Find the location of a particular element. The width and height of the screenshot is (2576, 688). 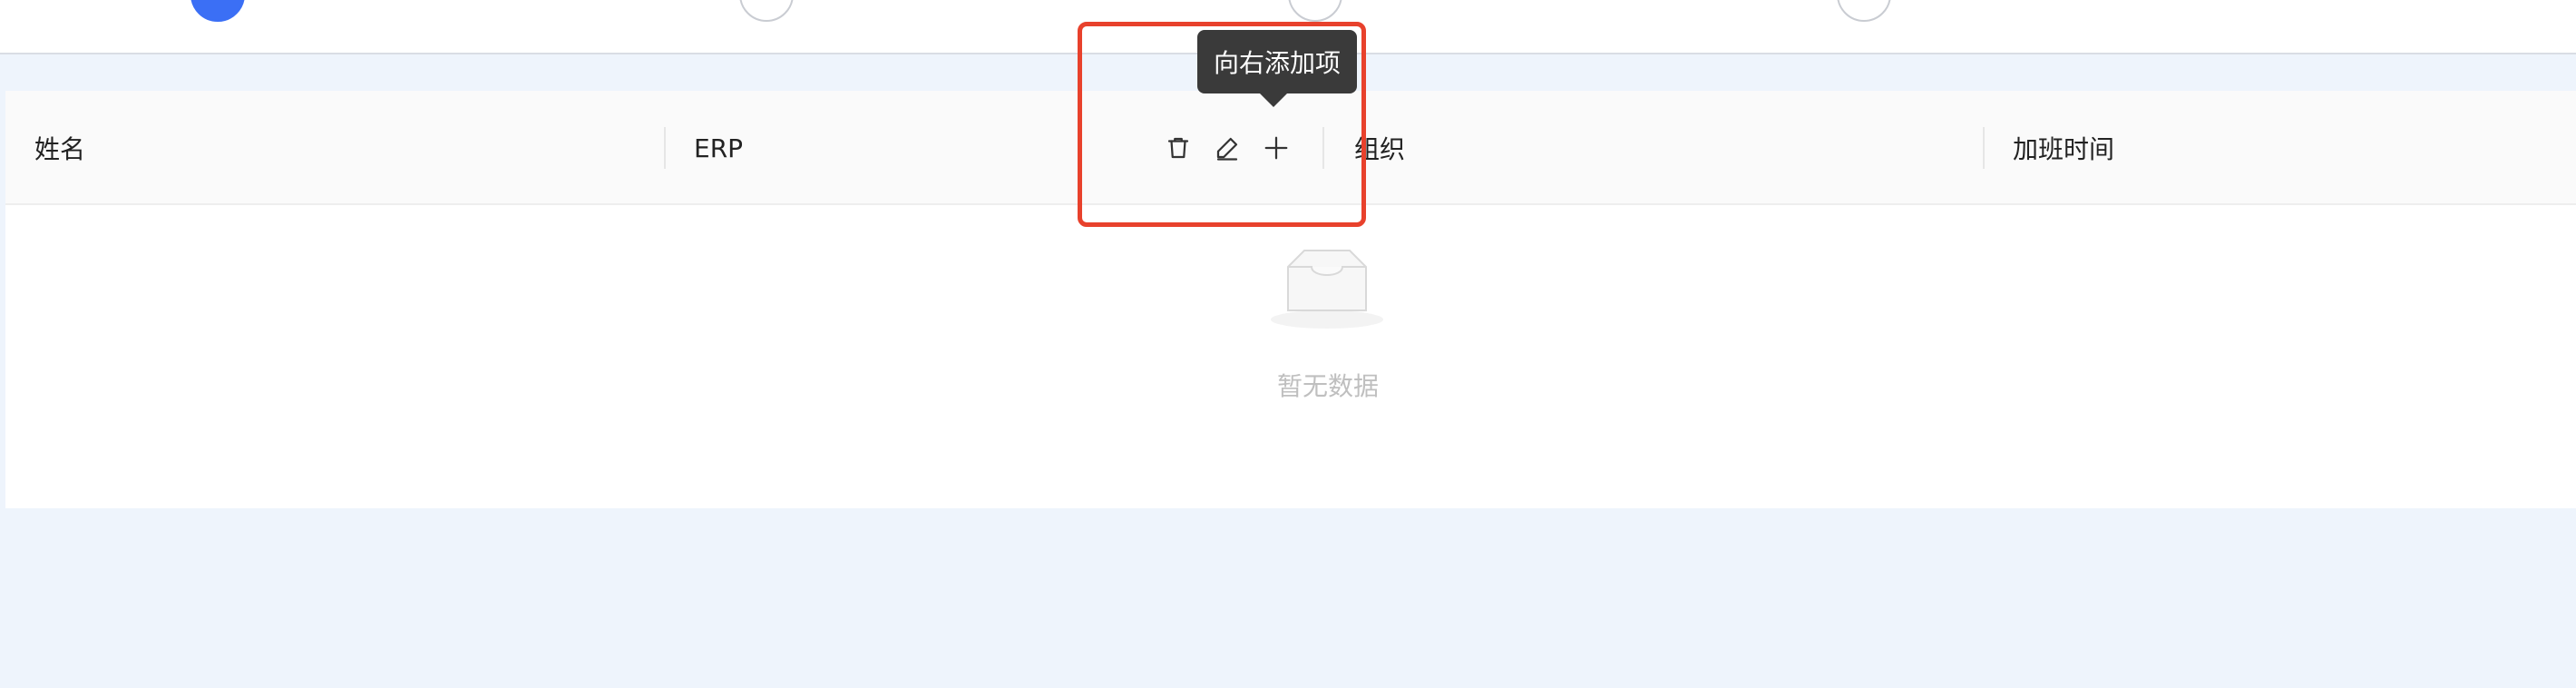

empty-text: 暂无数据 is located at coordinates (1327, 386).